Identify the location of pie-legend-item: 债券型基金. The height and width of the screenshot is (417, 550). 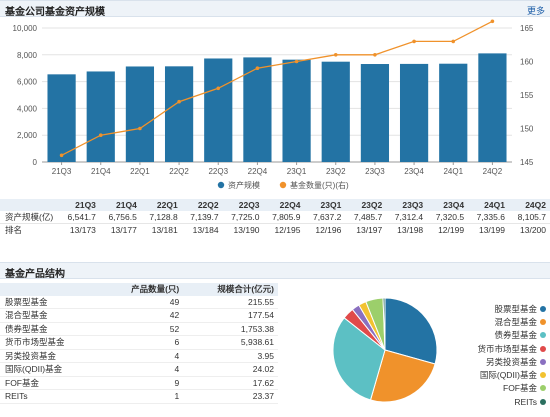
(508, 335).